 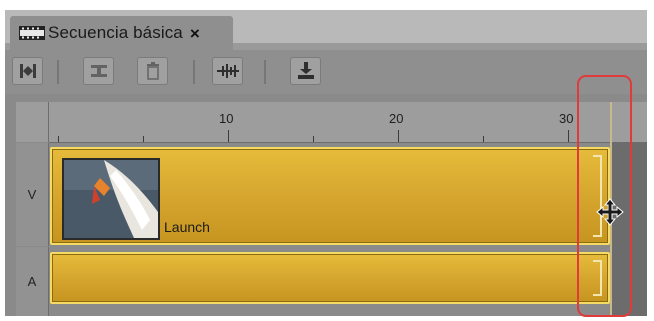 I want to click on ruler-tick-label: 20, so click(x=396, y=118).